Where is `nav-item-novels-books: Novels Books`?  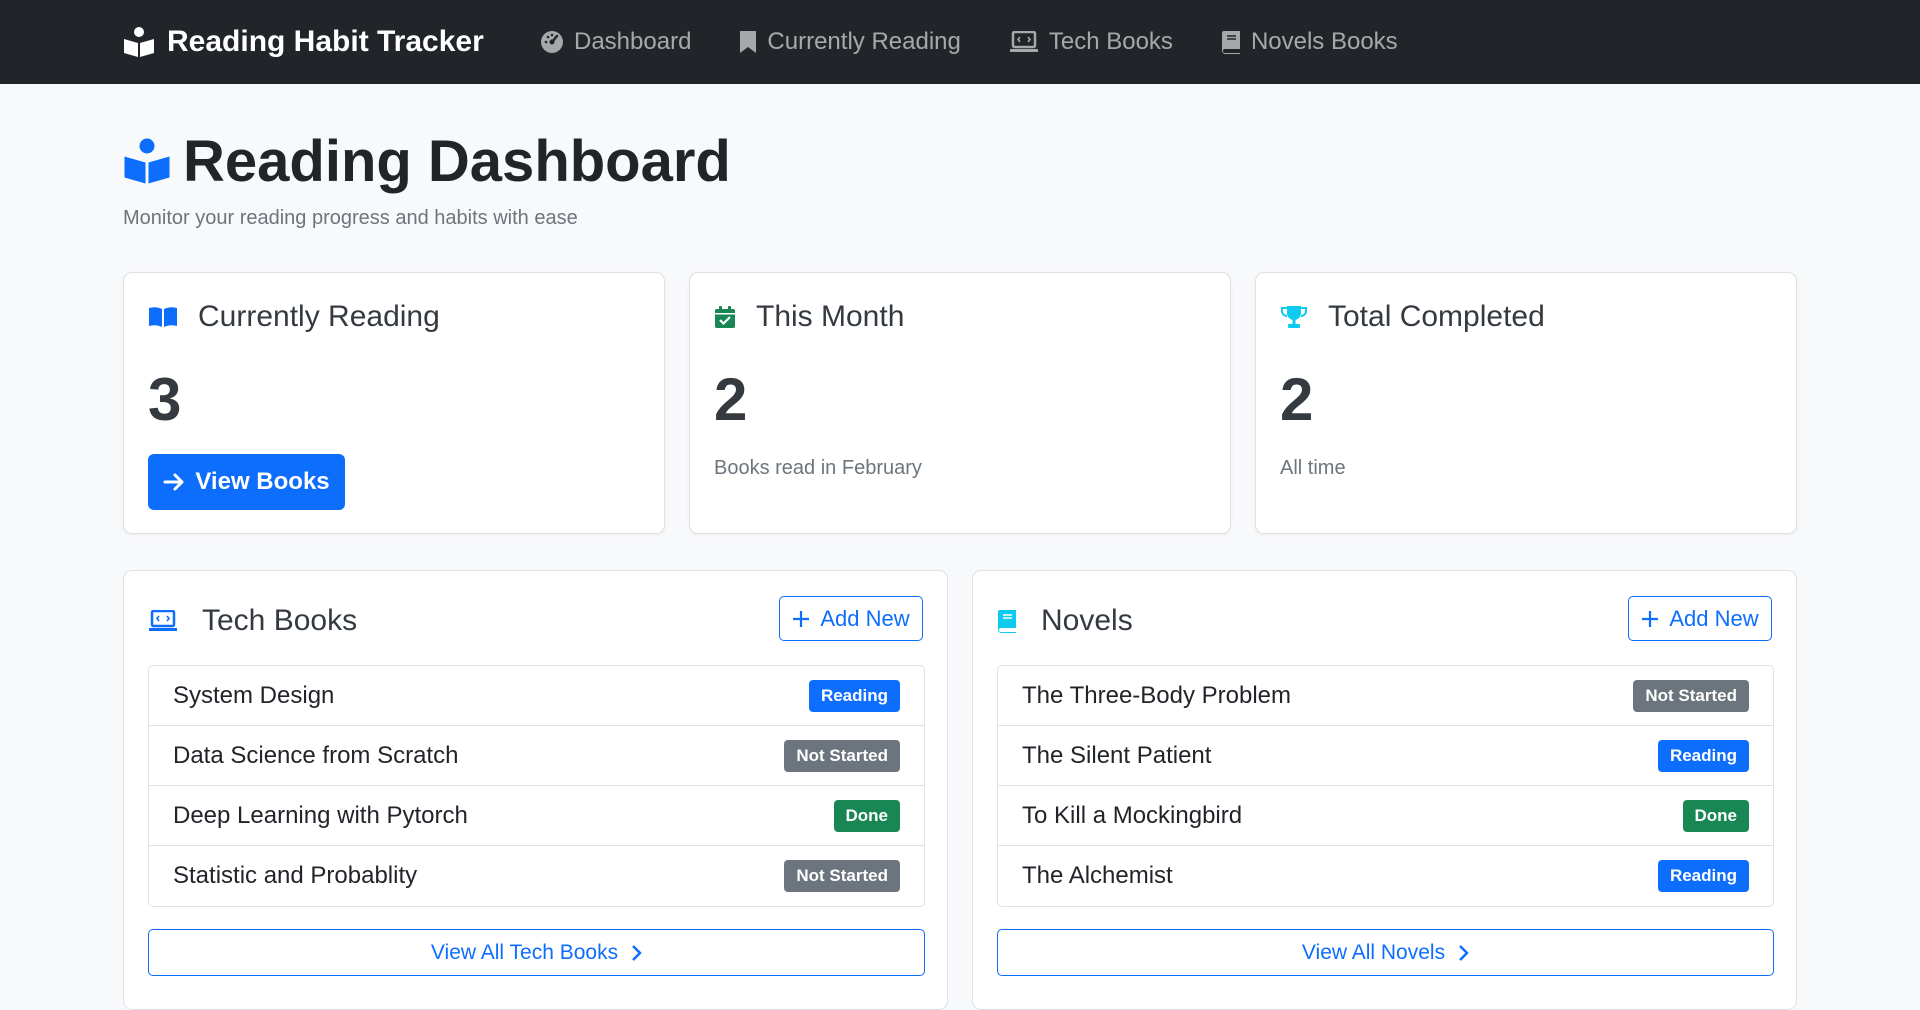
nav-item-novels-books: Novels Books is located at coordinates (1309, 42).